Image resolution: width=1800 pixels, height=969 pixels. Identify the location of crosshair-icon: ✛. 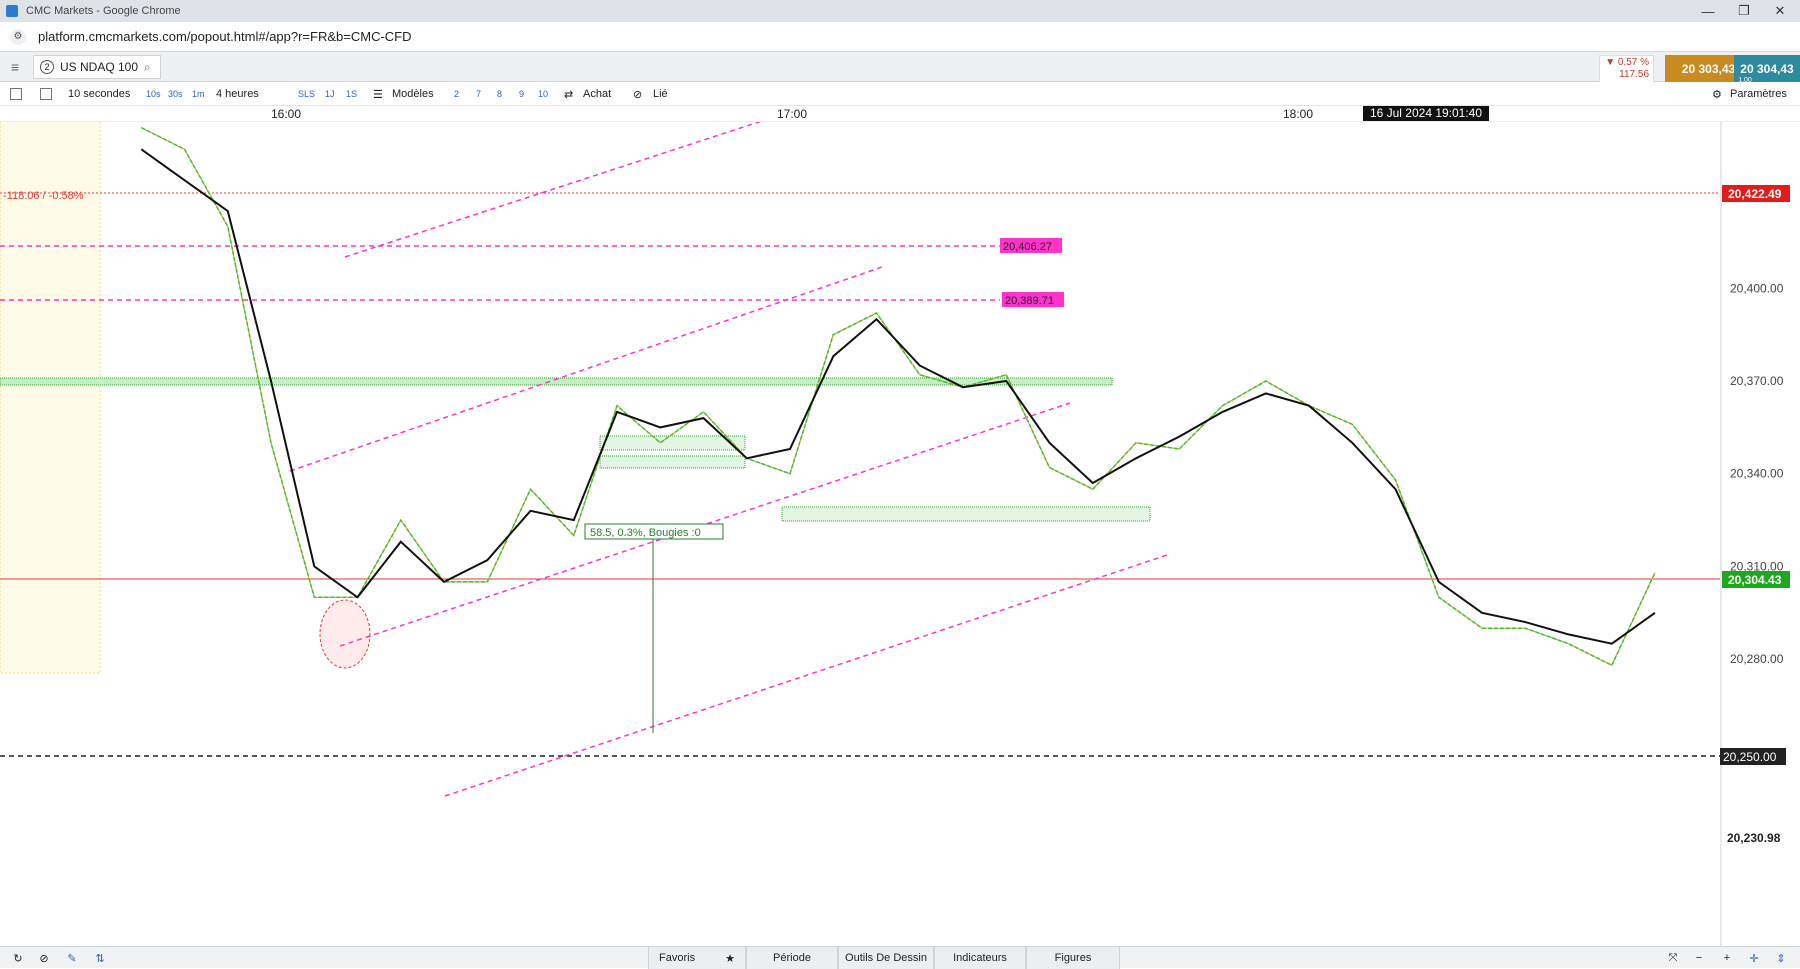
(1754, 958).